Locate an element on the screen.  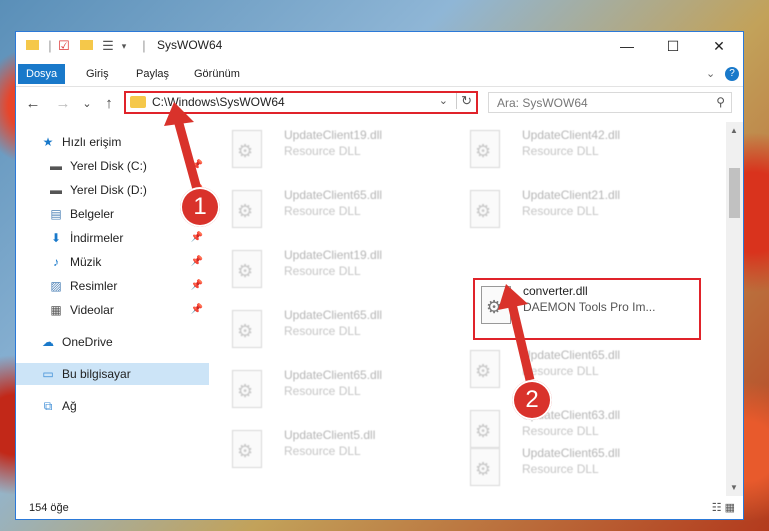
chevron-down-icon: ⌄ is located at coordinates (443, 100).